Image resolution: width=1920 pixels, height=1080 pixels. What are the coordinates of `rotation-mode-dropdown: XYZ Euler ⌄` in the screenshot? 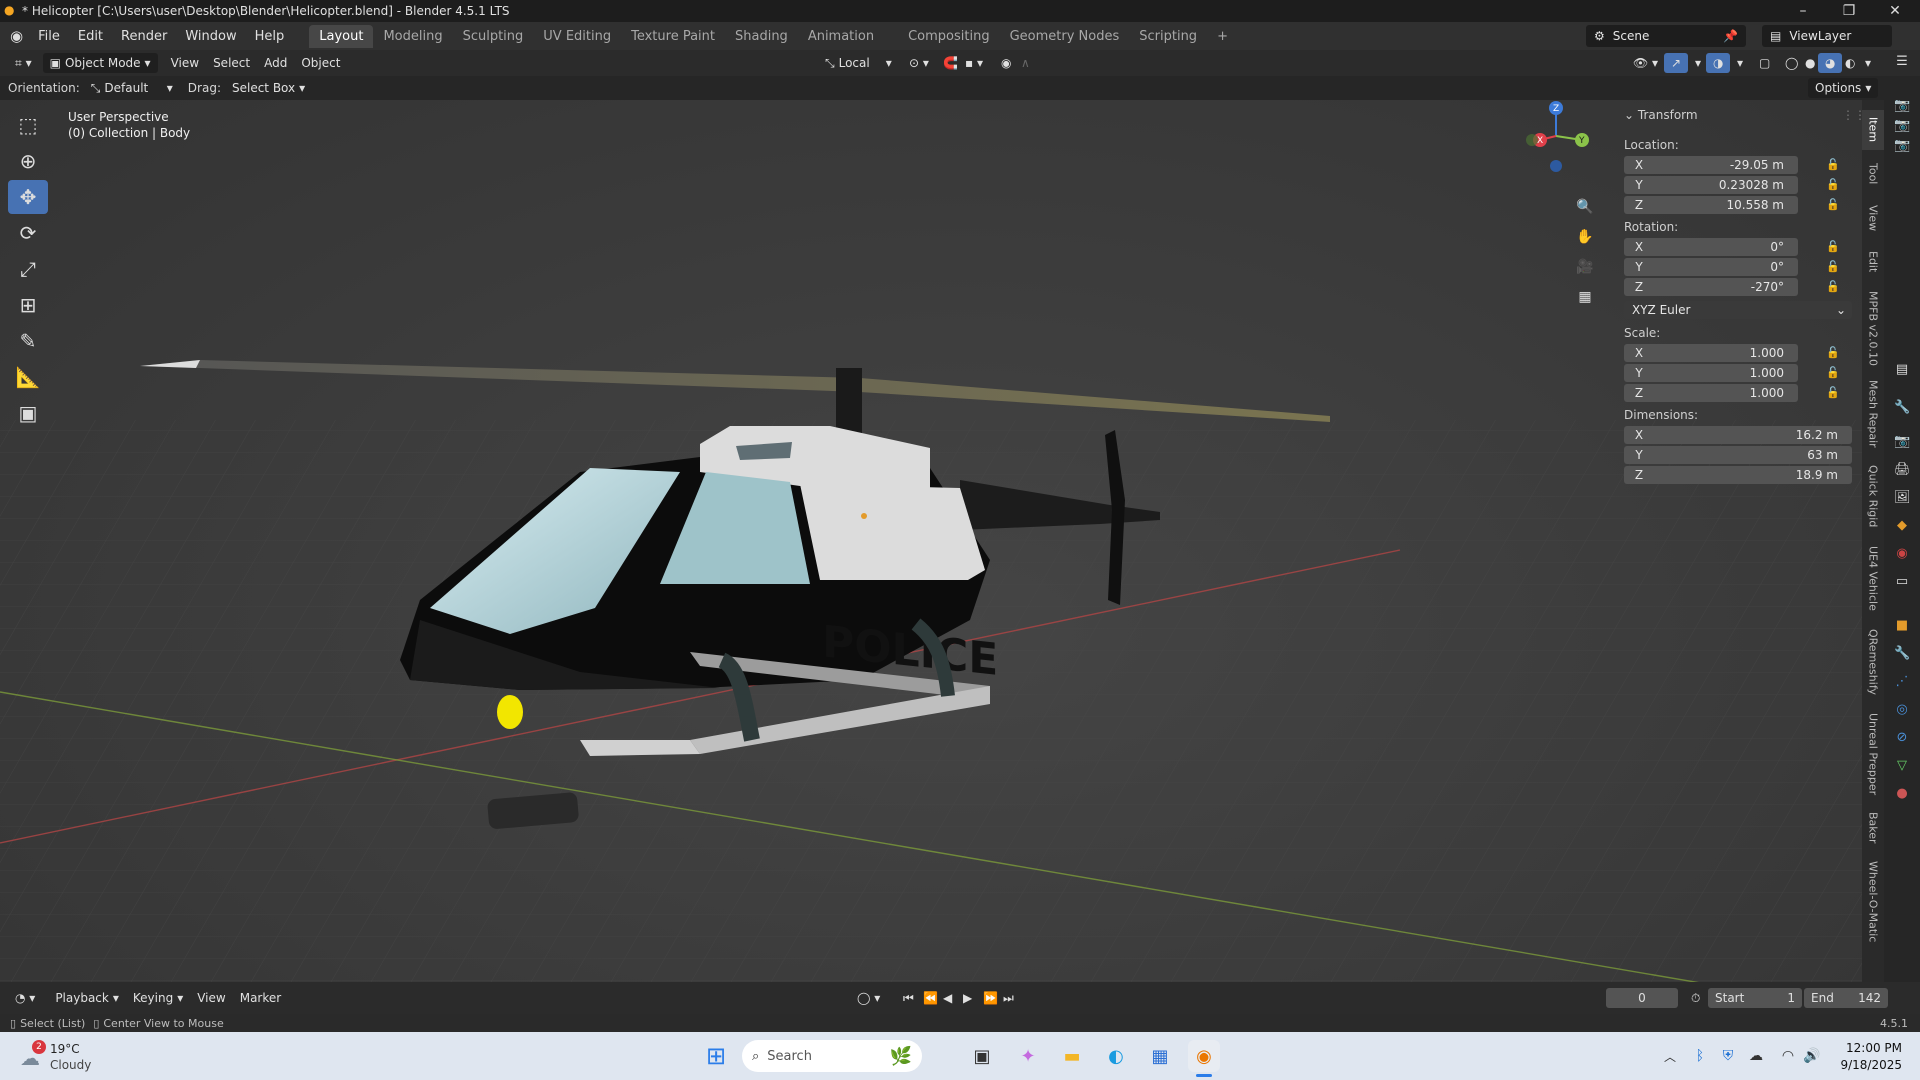 It's located at (1738, 310).